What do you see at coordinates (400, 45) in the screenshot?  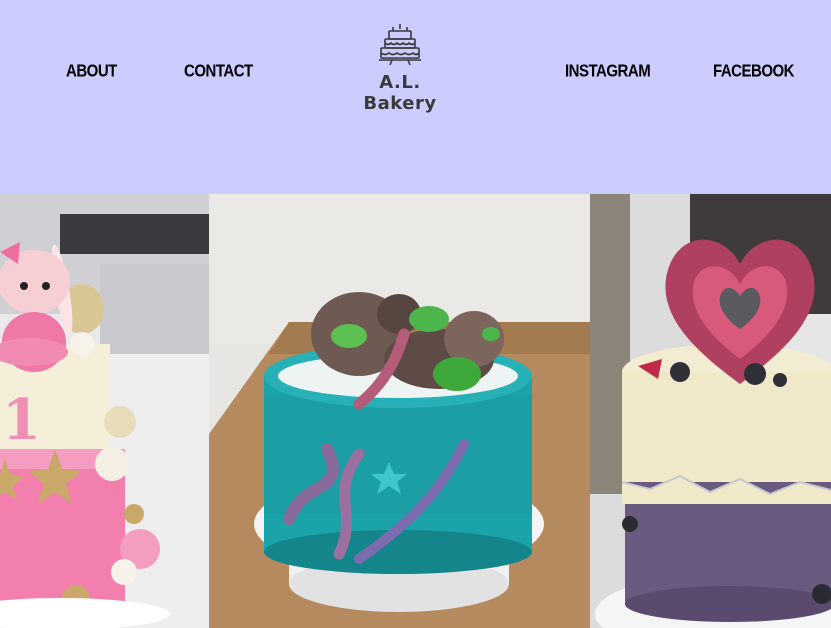 I see `cake-icon` at bounding box center [400, 45].